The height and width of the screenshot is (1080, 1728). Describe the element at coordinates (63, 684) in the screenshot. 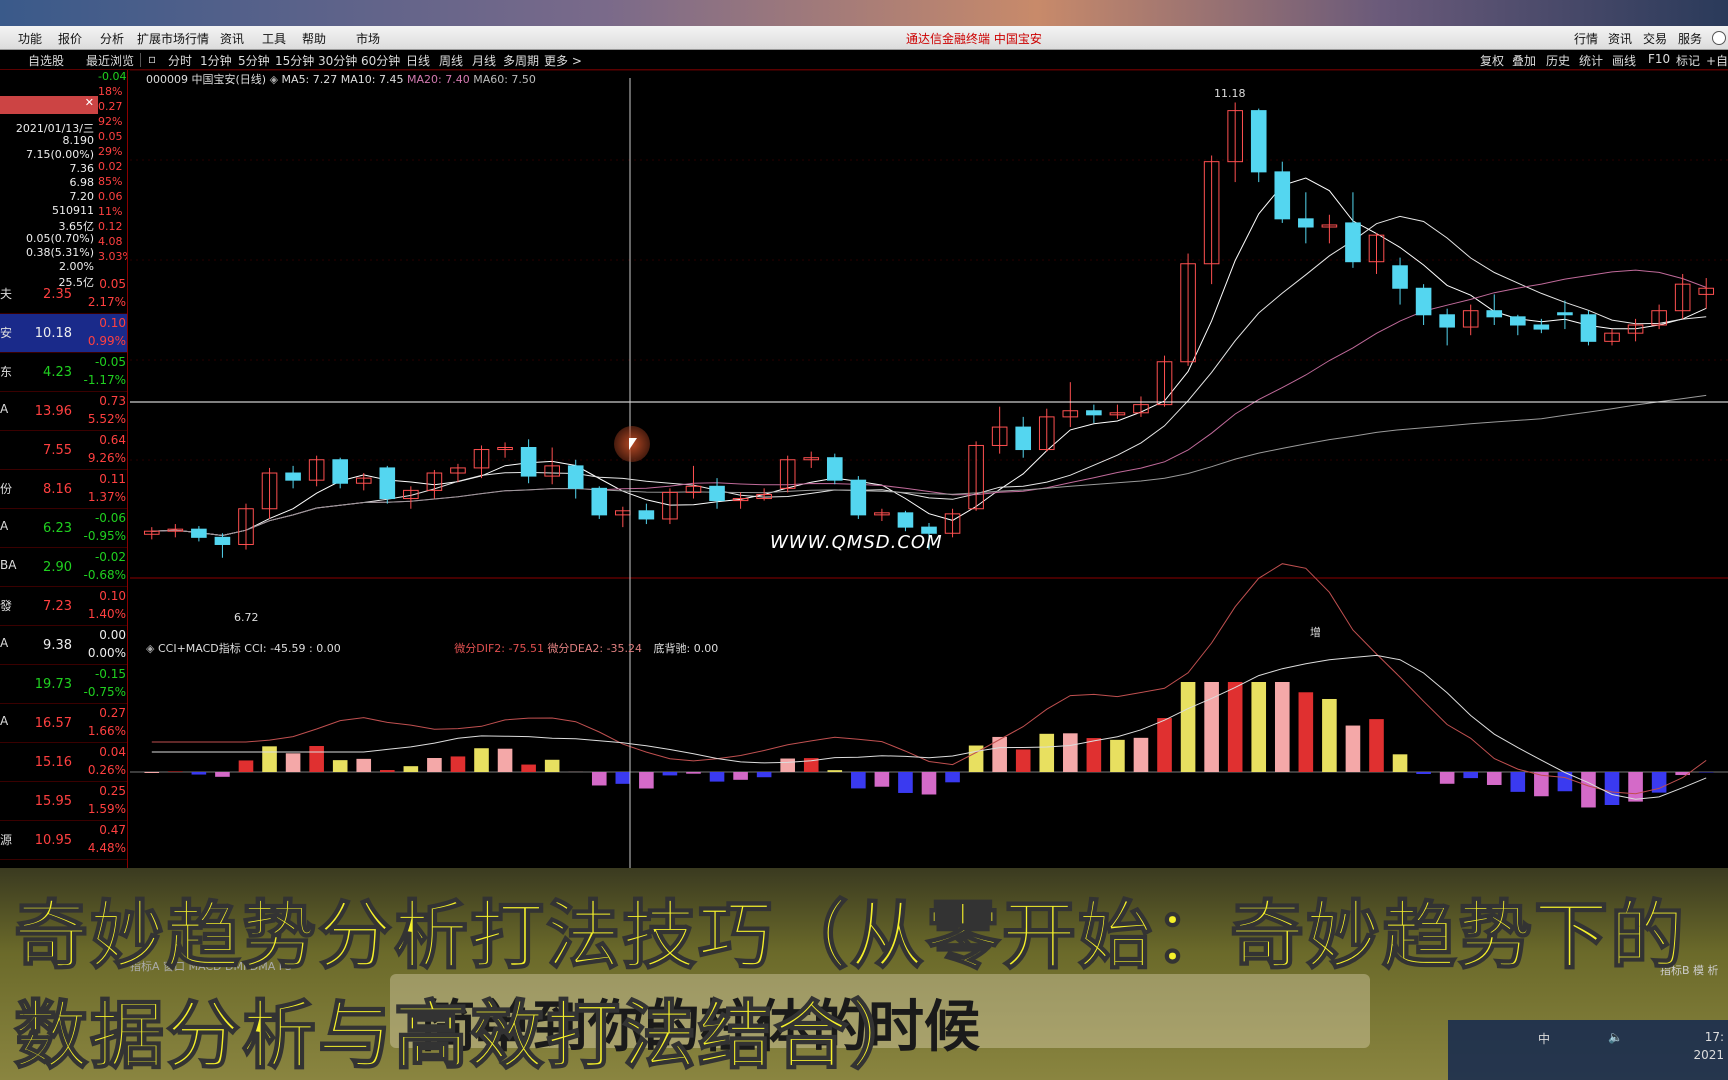

I see `watchlist-row: 19.73 -0.15 -0.75%` at that location.